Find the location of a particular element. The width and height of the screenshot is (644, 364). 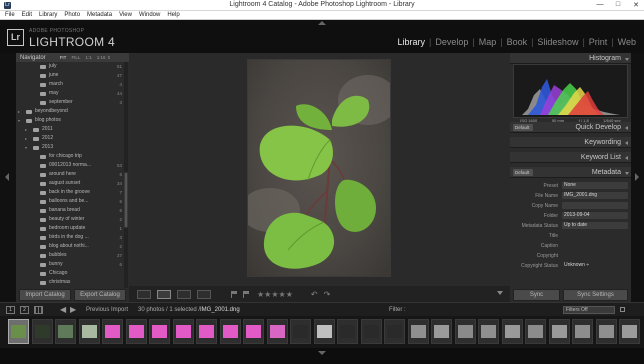

screen-2-button: 2 is located at coordinates (24, 310).